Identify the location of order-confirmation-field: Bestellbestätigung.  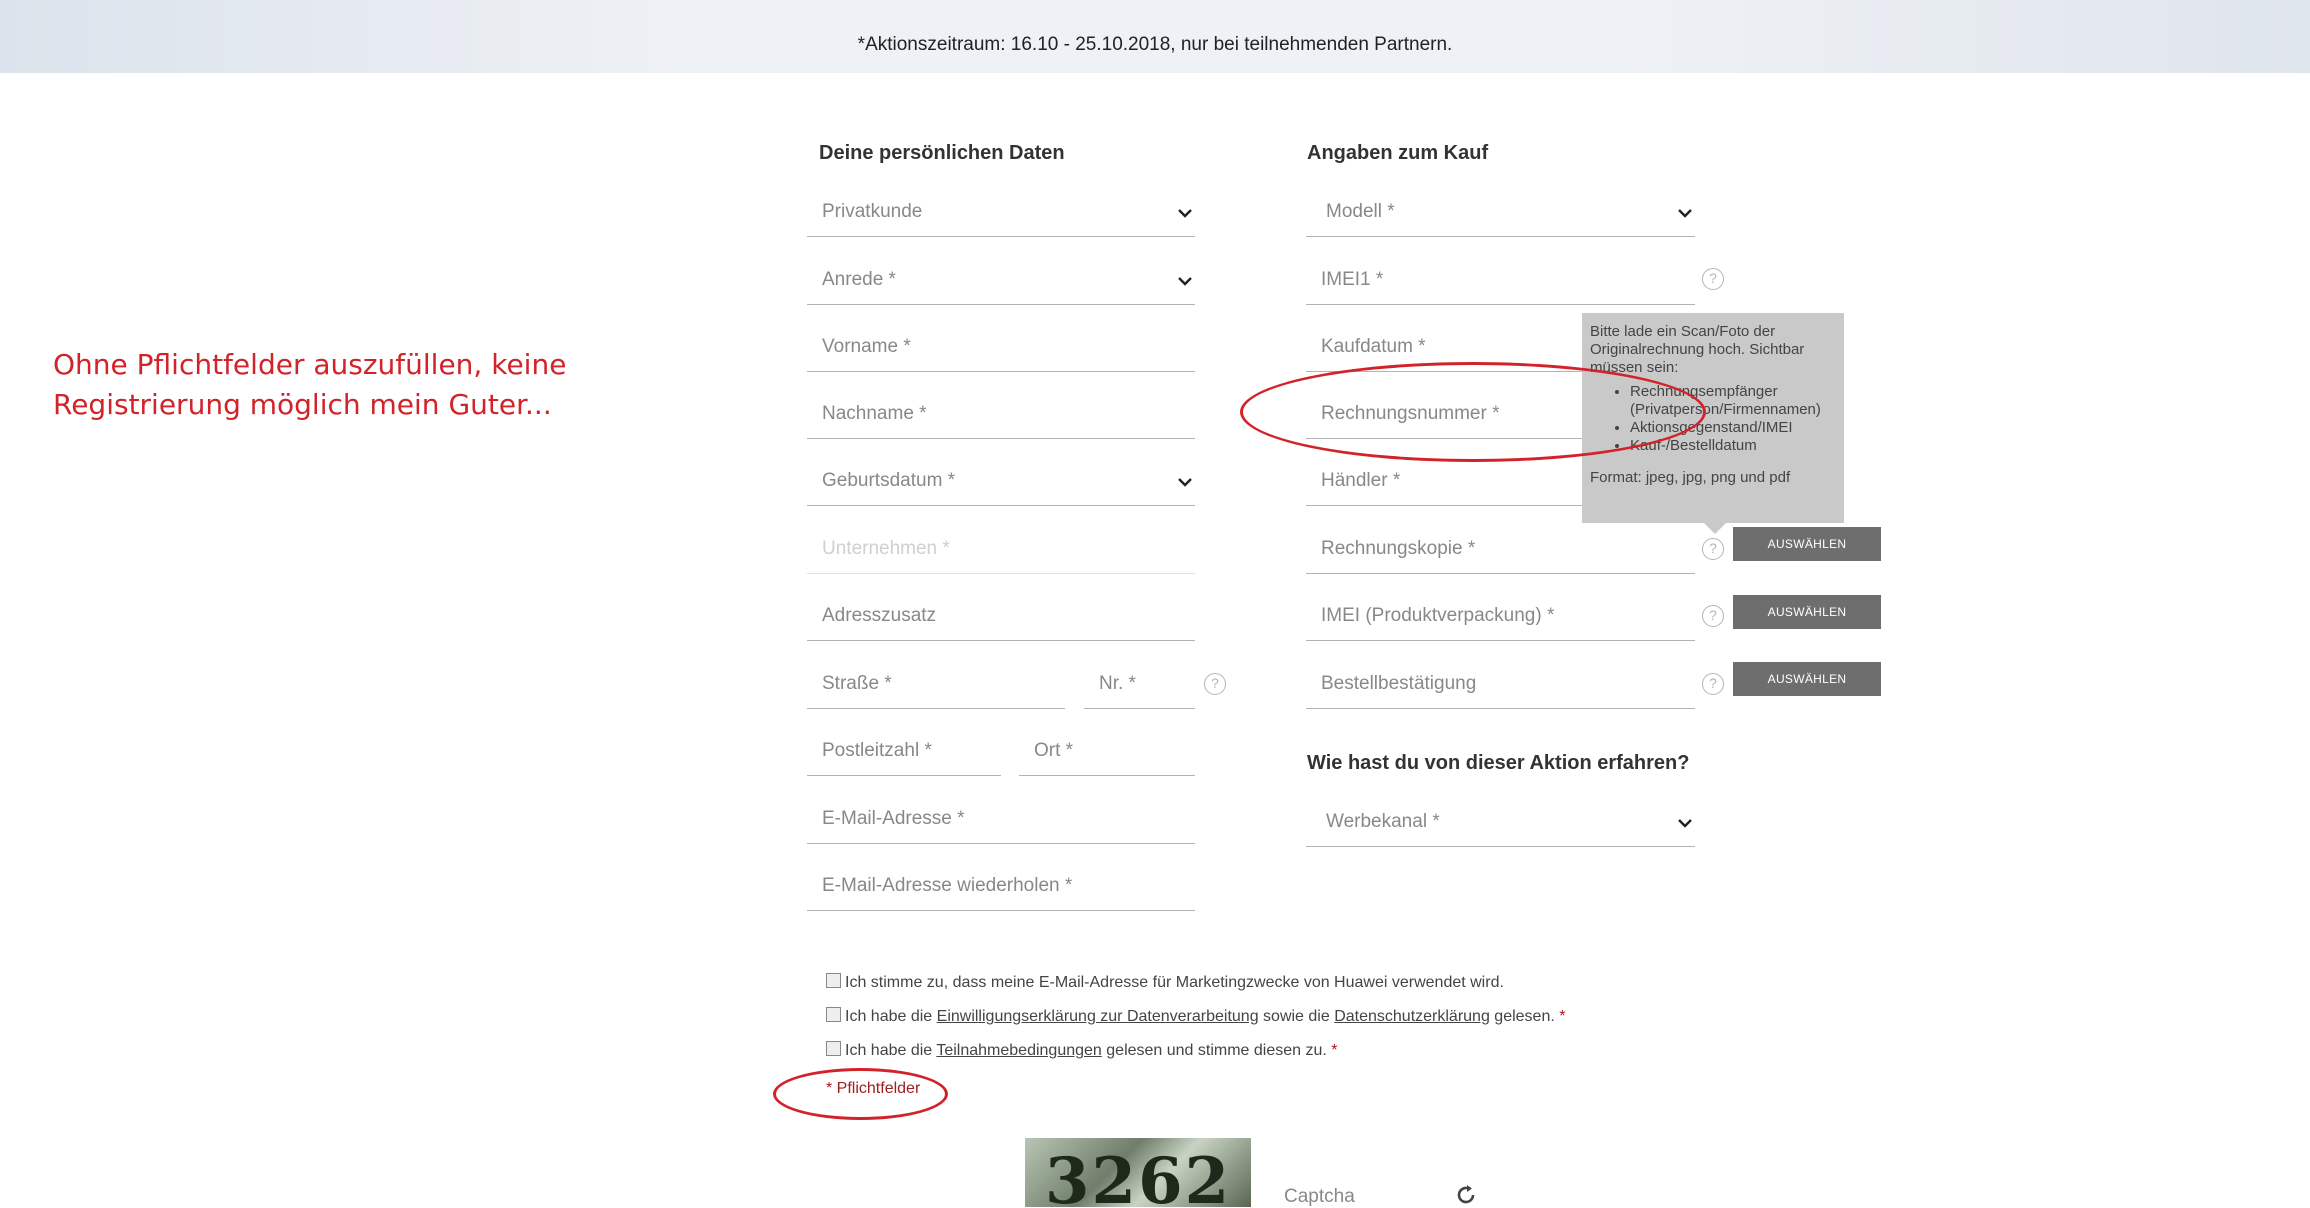
(1500, 680).